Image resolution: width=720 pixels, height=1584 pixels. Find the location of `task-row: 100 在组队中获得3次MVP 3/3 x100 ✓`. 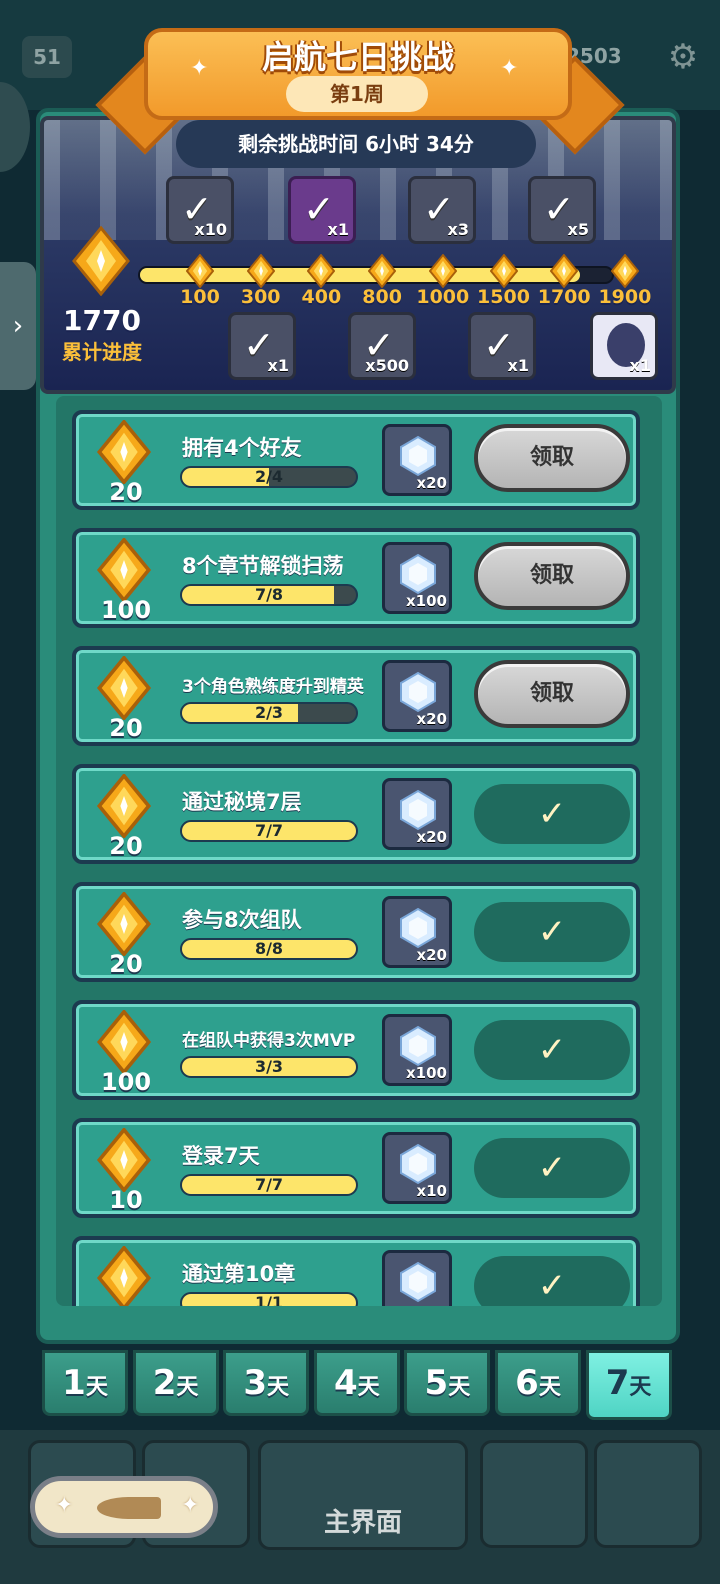

task-row: 100 在组队中获得3次MVP 3/3 x100 ✓ is located at coordinates (356, 1050).